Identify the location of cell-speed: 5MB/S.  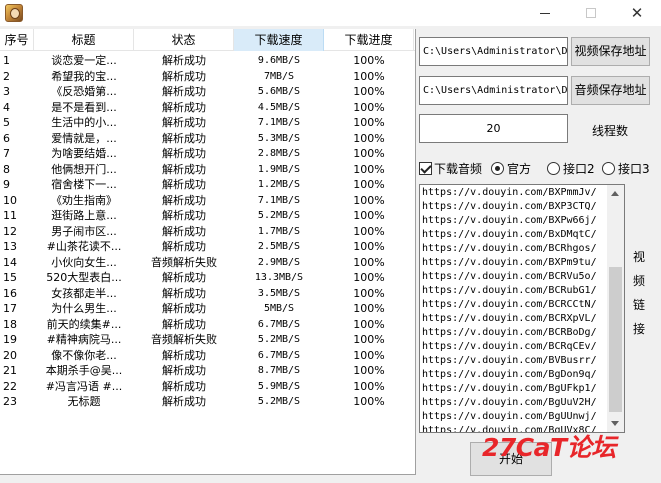
(279, 308).